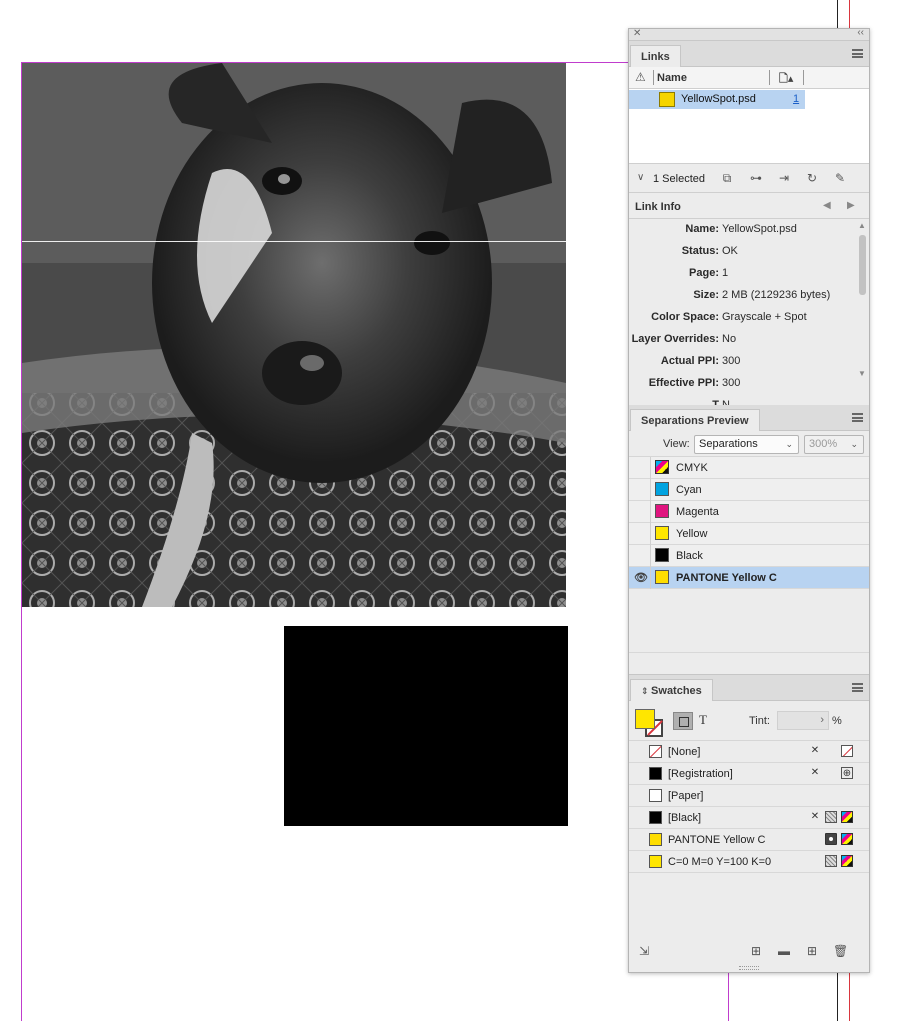  What do you see at coordinates (662, 577) in the screenshot?
I see `pantone-yellow-swatch` at bounding box center [662, 577].